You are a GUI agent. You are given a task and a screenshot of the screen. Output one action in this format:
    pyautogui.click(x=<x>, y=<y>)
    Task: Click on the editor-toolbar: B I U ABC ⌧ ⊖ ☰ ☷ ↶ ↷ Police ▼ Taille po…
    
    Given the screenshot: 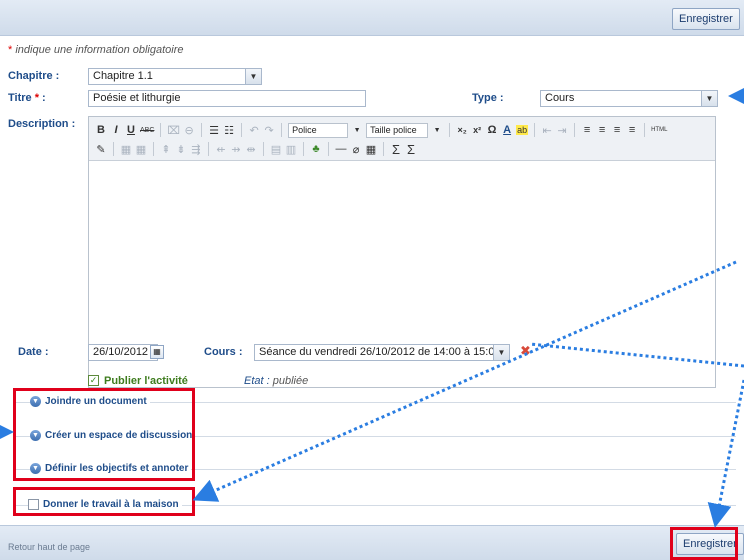 What is the action you would take?
    pyautogui.click(x=402, y=139)
    